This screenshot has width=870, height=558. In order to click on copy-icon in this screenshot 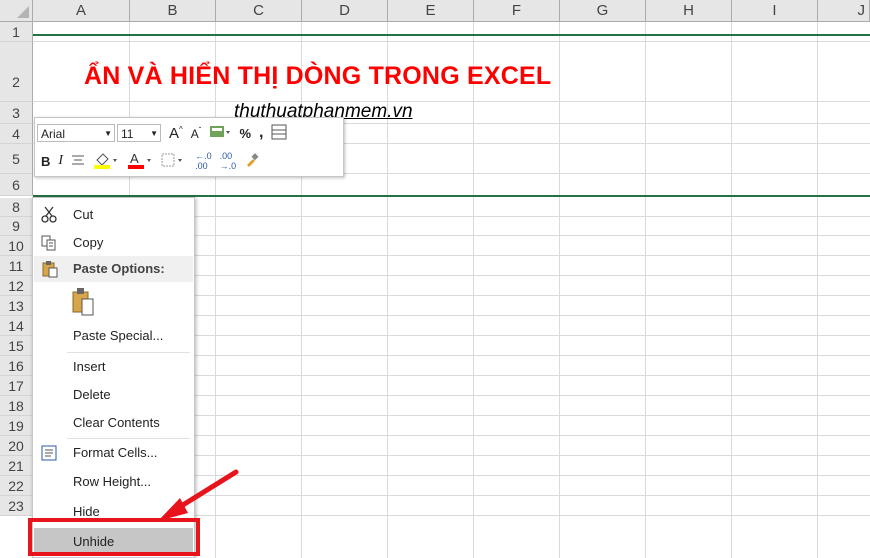, I will do `click(49, 243)`.